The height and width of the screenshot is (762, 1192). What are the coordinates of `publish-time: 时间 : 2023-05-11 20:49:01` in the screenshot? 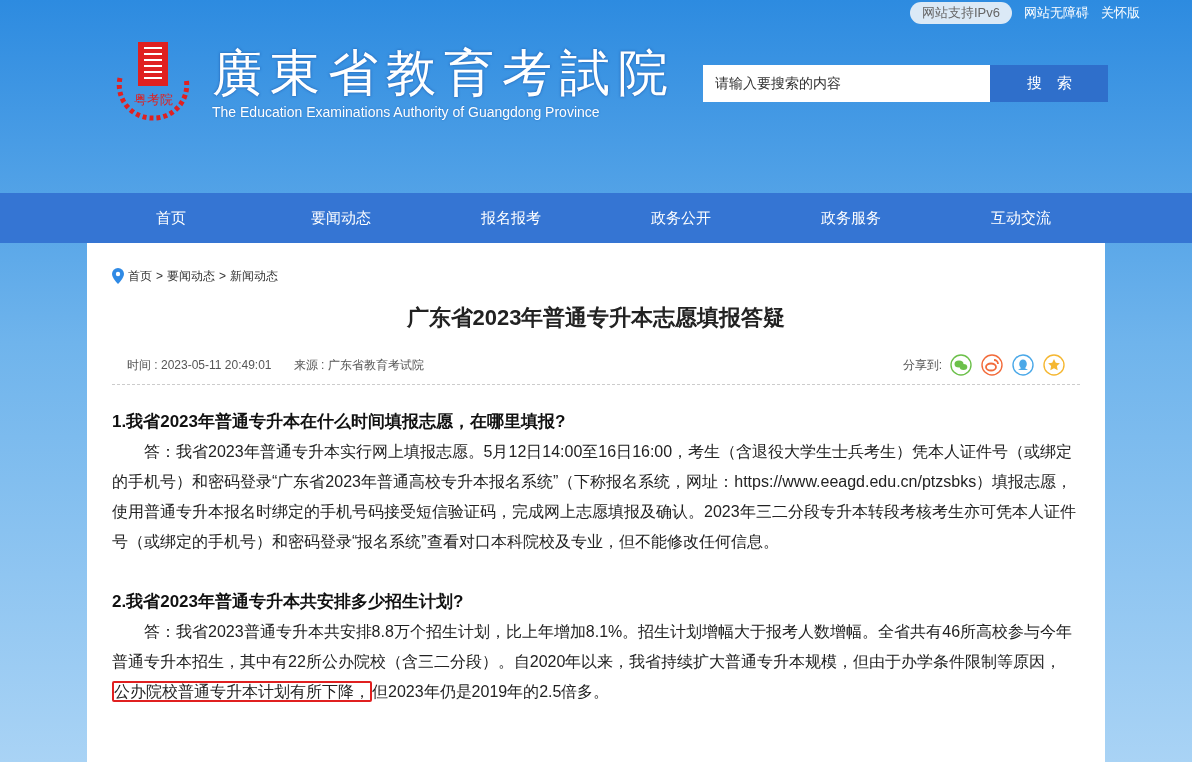 It's located at (199, 365).